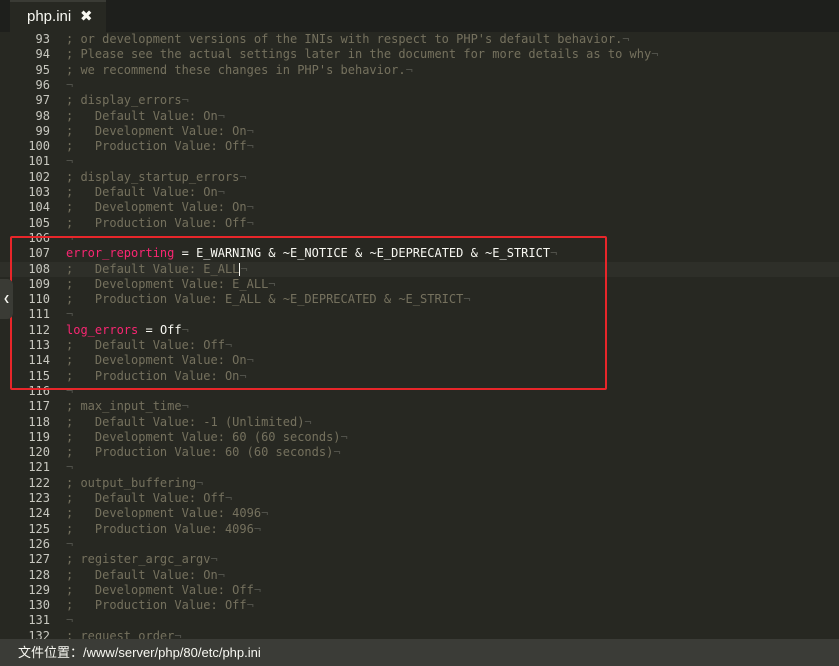  Describe the element at coordinates (135, 482) in the screenshot. I see `line-text: ; output_buffering¬` at that location.